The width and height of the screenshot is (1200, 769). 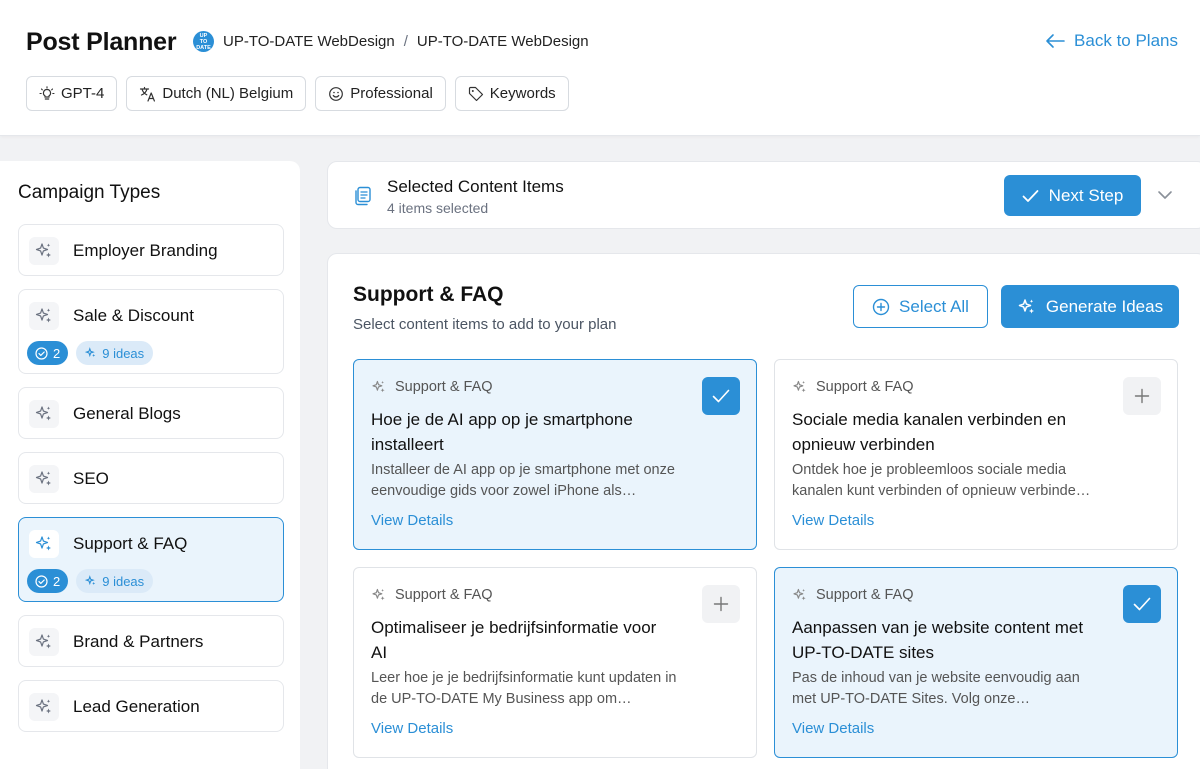 What do you see at coordinates (123, 353) in the screenshot?
I see `ideas-count: 9 ideas` at bounding box center [123, 353].